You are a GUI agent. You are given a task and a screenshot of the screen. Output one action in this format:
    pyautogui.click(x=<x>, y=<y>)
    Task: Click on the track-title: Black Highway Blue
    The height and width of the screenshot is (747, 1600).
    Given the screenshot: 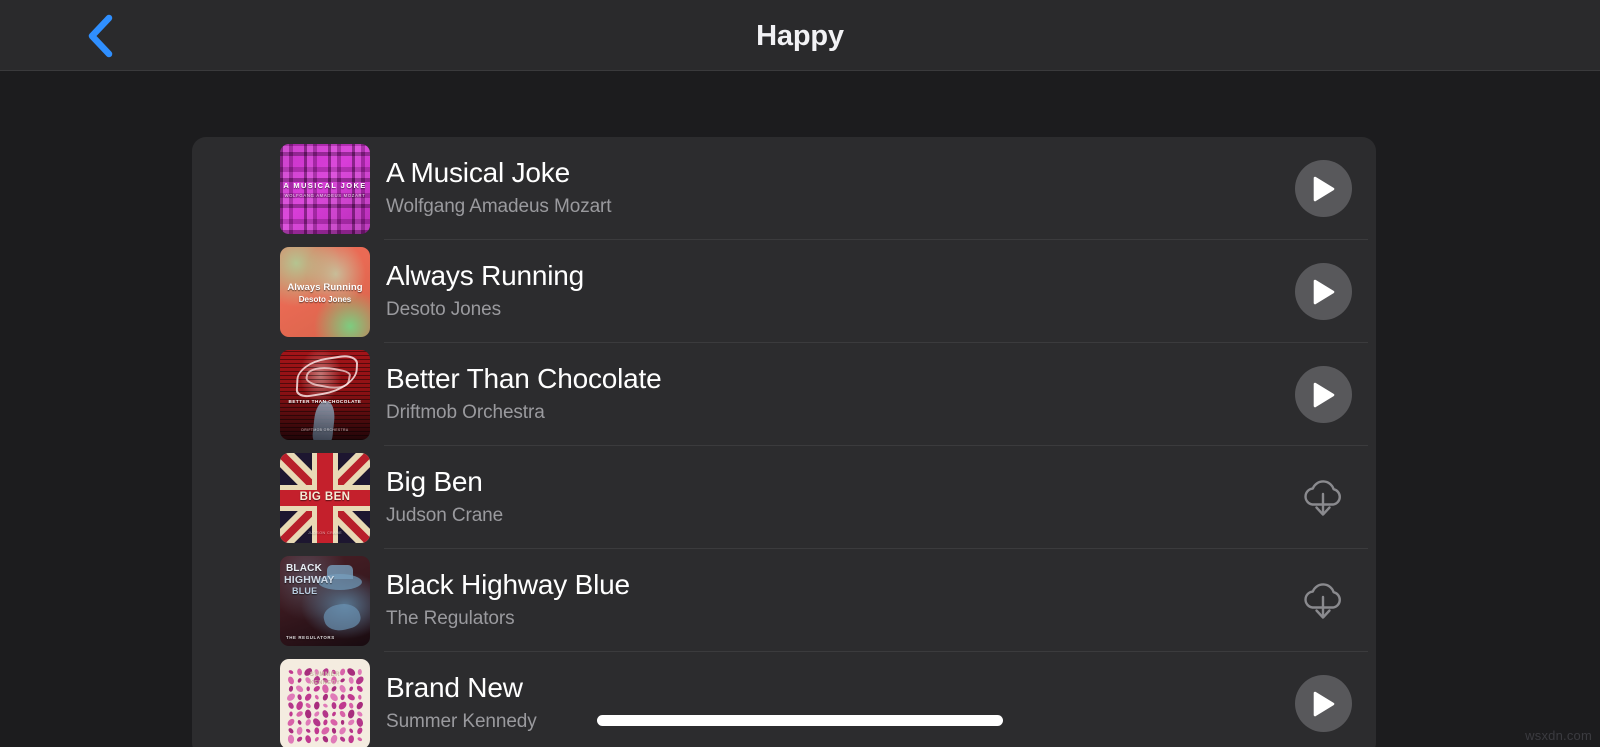 What is the action you would take?
    pyautogui.click(x=508, y=584)
    